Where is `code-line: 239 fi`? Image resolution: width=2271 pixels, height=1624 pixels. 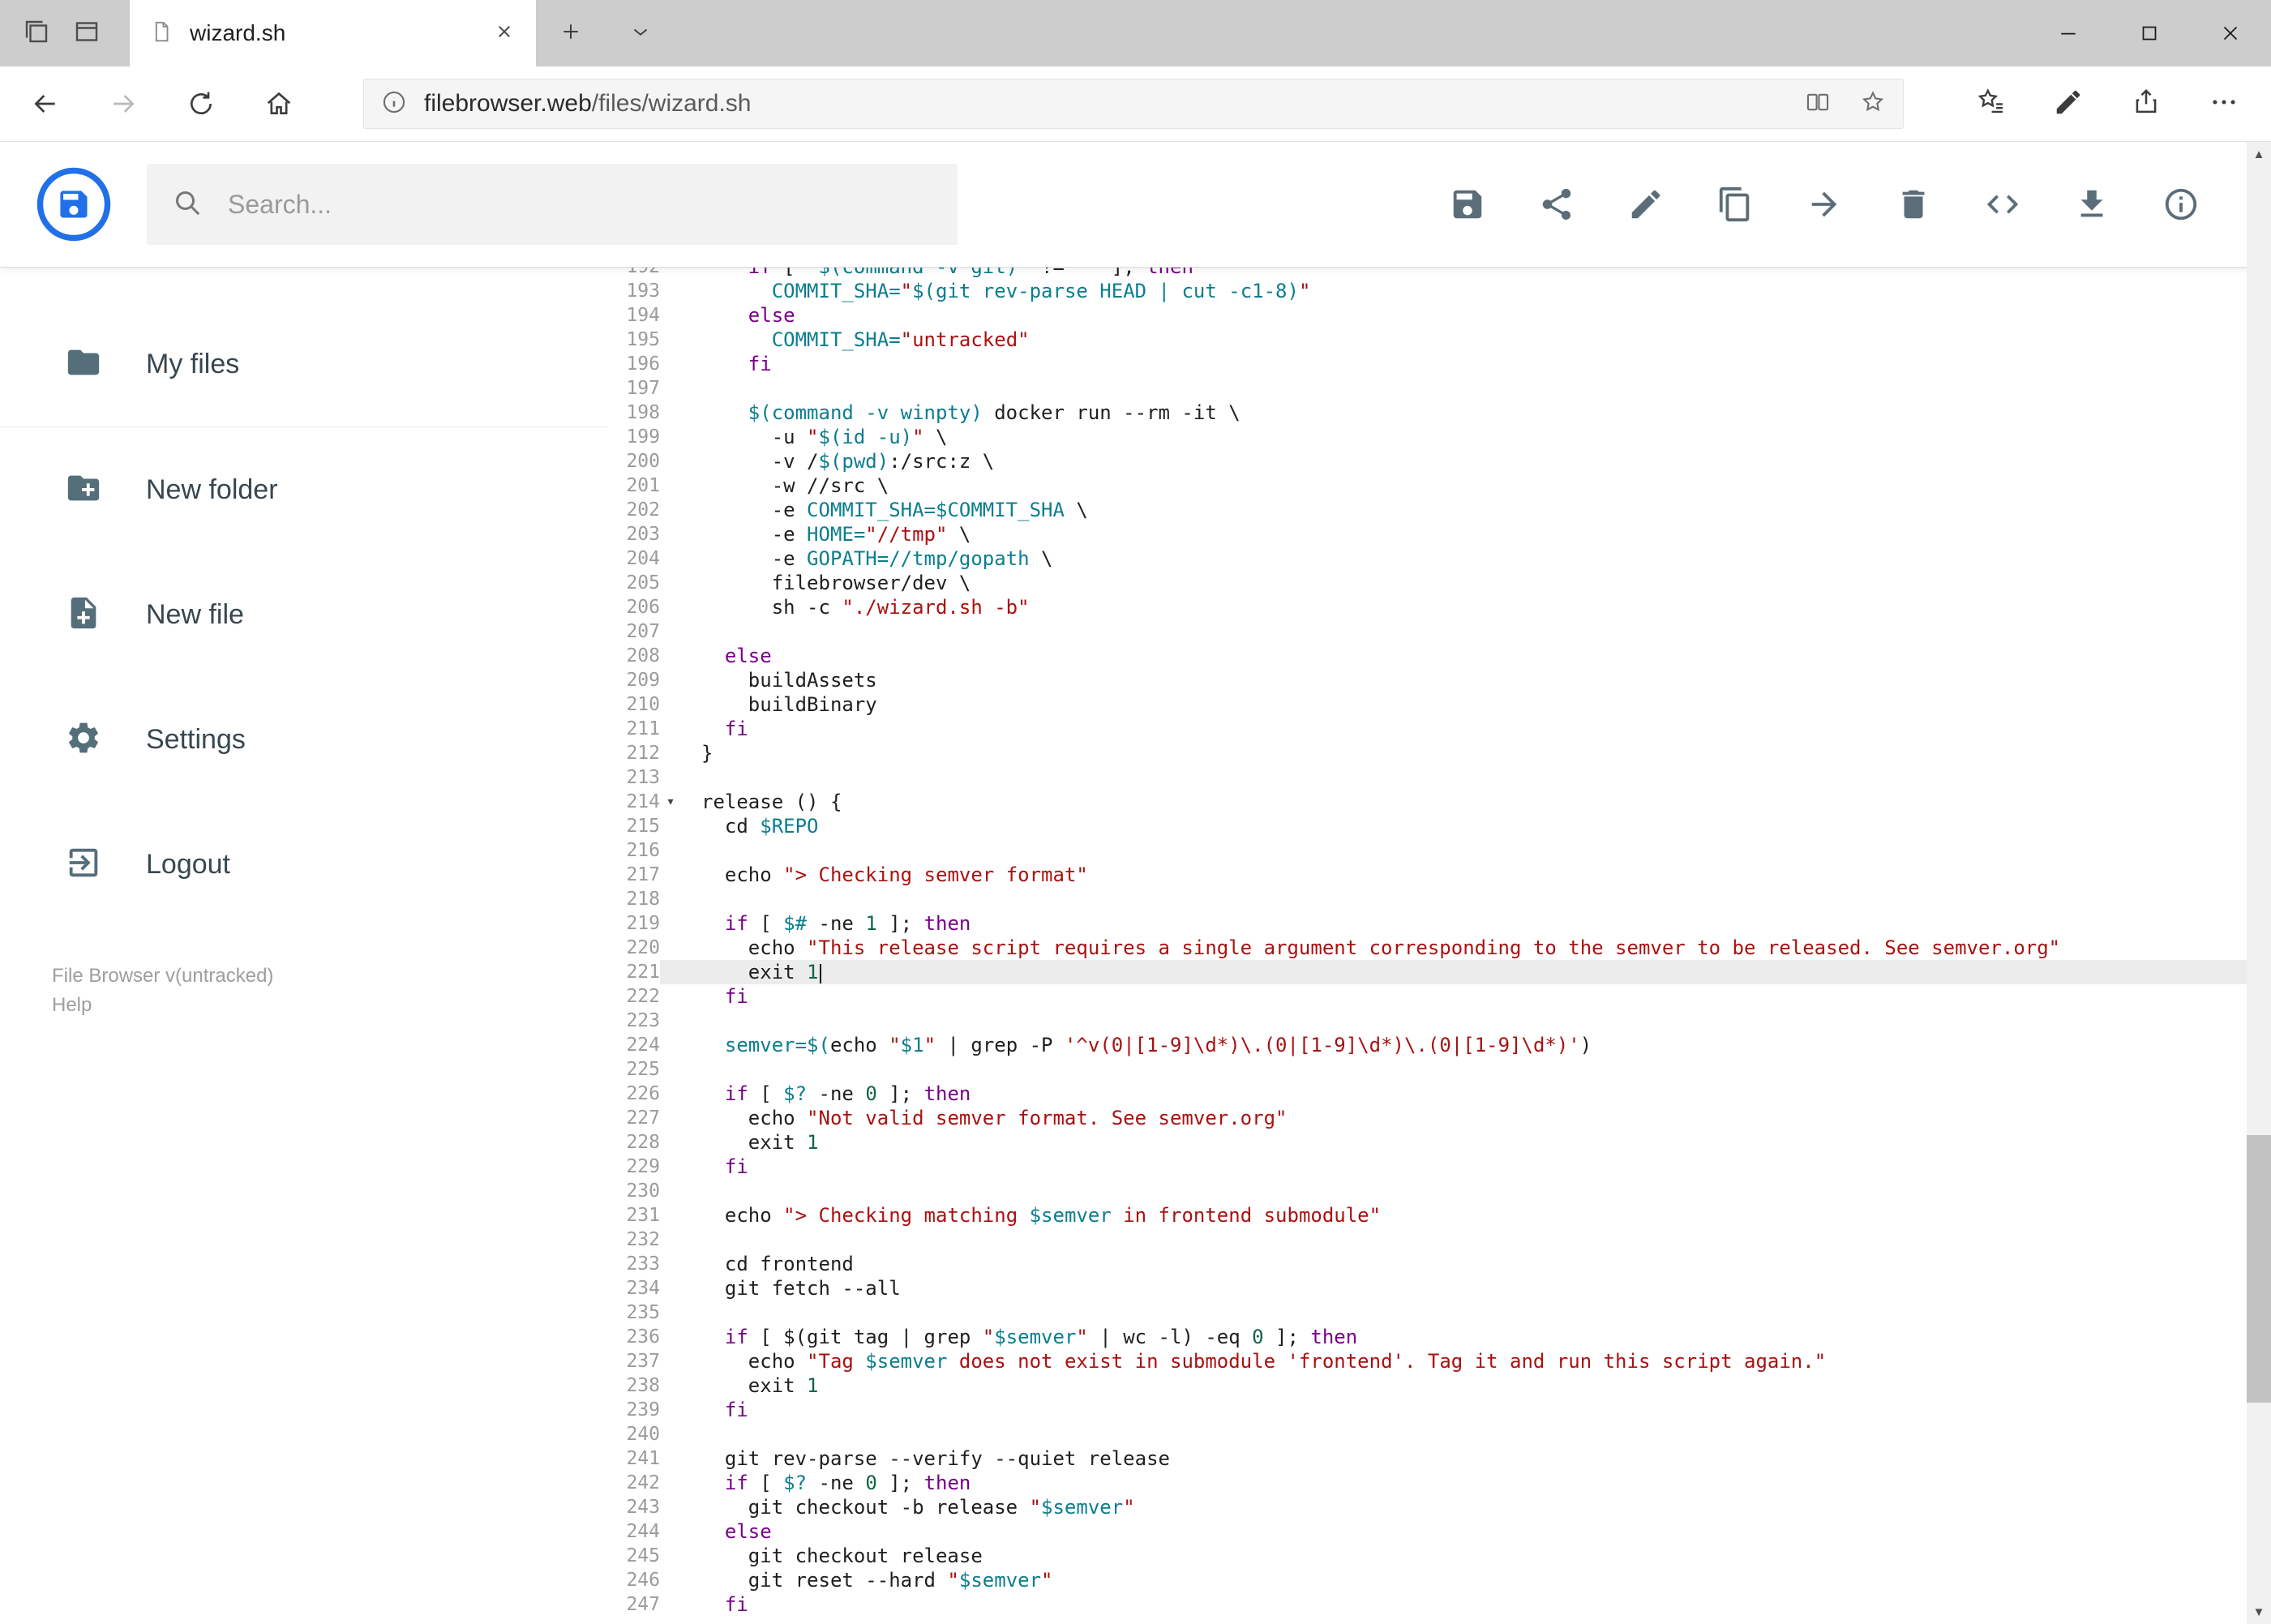 code-line: 239 fi is located at coordinates (1440, 1410).